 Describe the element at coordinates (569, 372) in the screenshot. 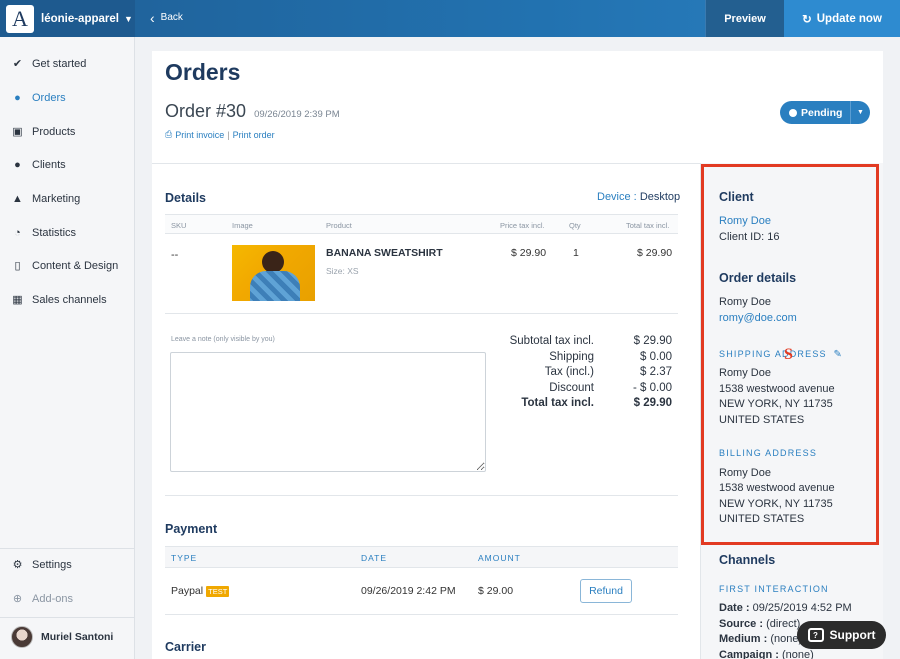

I see `summary-label: Tax (incl.)` at that location.